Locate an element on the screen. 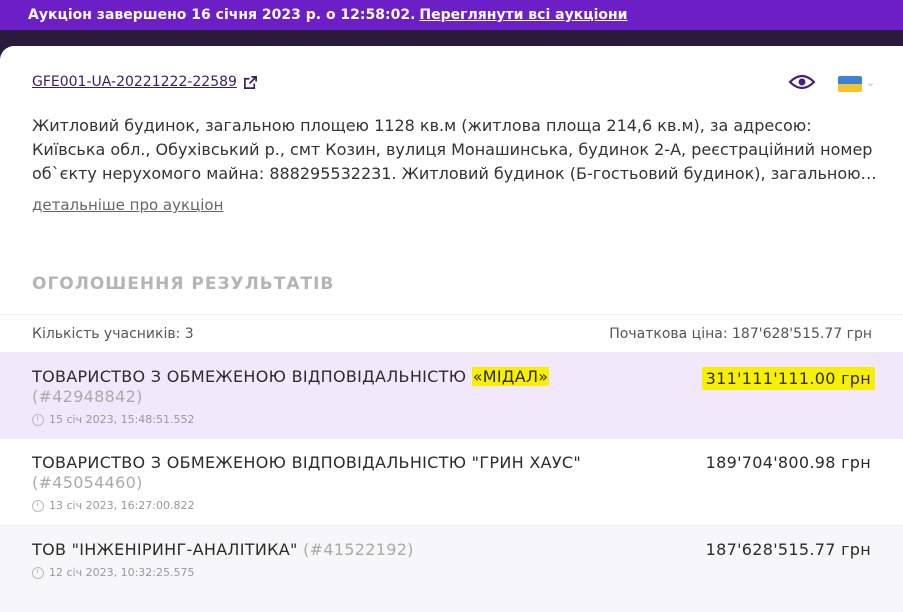  external-link-icon is located at coordinates (250, 82).